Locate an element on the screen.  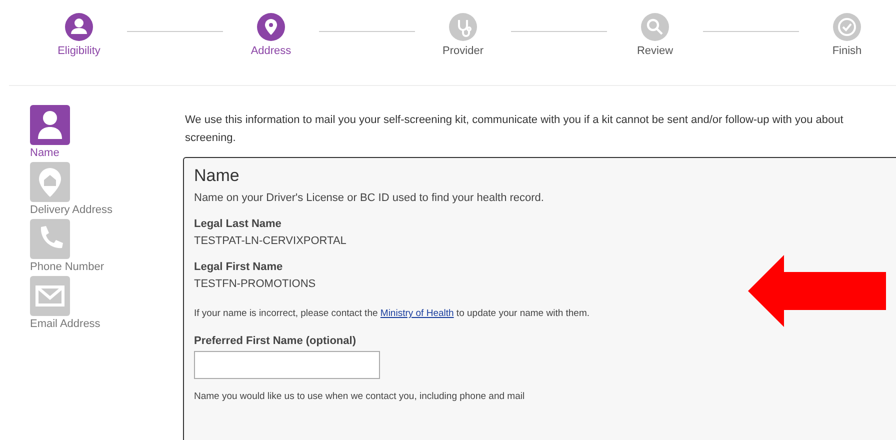
section-label: Phone Number is located at coordinates (67, 267).